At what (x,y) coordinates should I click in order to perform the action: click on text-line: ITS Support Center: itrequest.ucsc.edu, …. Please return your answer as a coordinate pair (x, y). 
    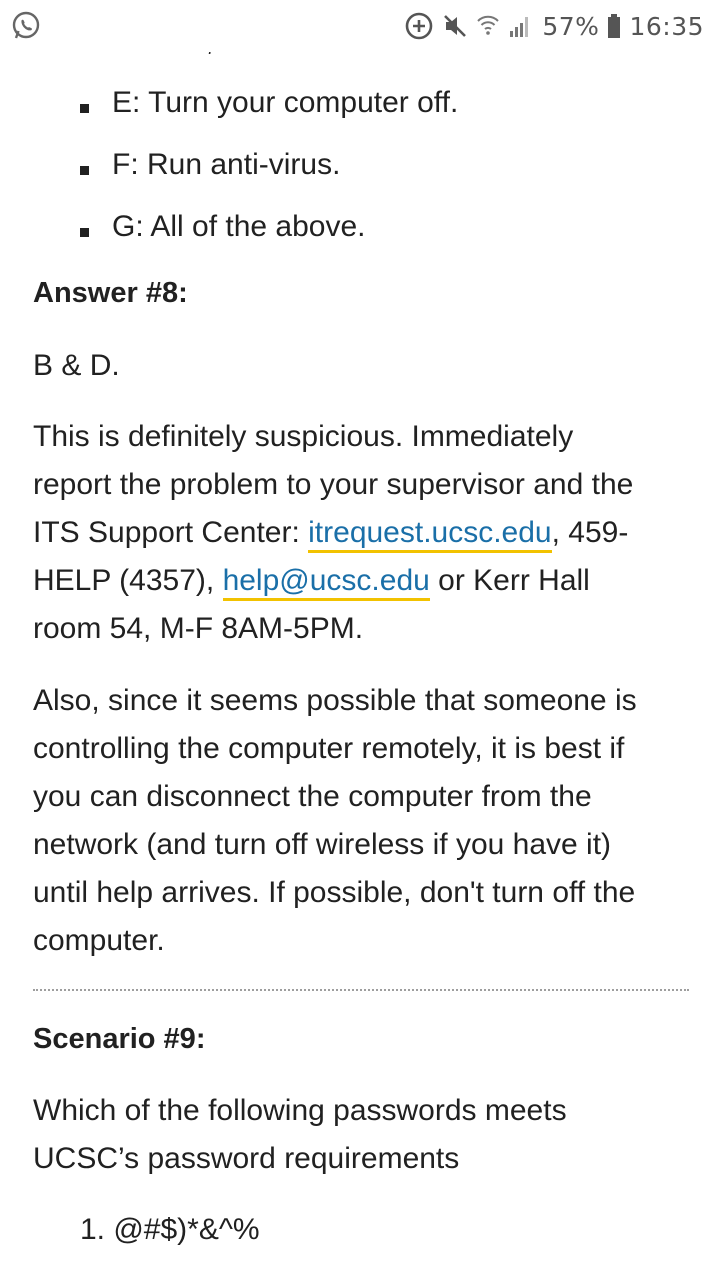
    Looking at the image, I should click on (363, 533).